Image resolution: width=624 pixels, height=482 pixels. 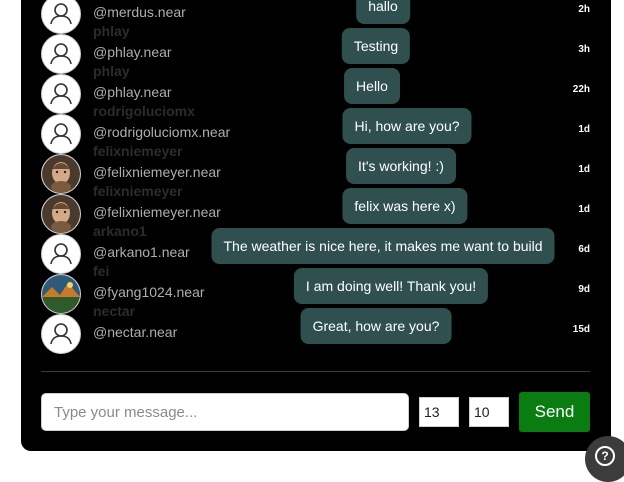 What do you see at coordinates (391, 286) in the screenshot?
I see `message-bubble: I am doing well! Thank you!` at bounding box center [391, 286].